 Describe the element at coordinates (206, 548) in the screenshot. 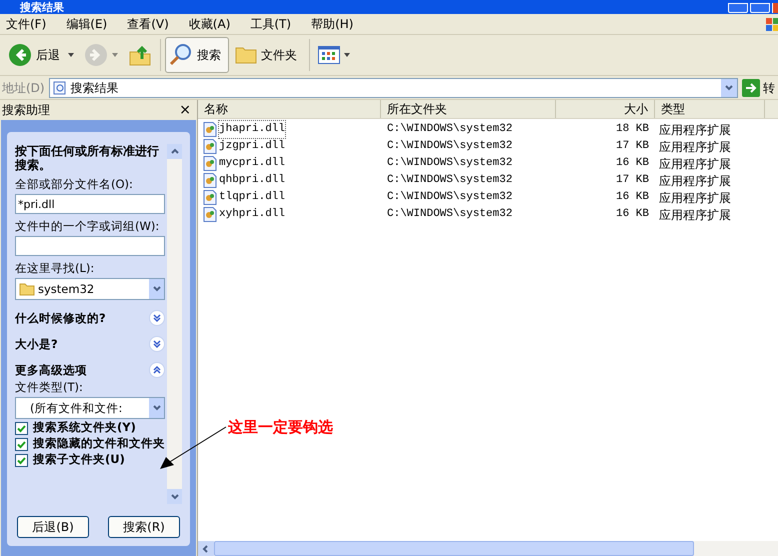

I see `scroll-left-icon` at that location.